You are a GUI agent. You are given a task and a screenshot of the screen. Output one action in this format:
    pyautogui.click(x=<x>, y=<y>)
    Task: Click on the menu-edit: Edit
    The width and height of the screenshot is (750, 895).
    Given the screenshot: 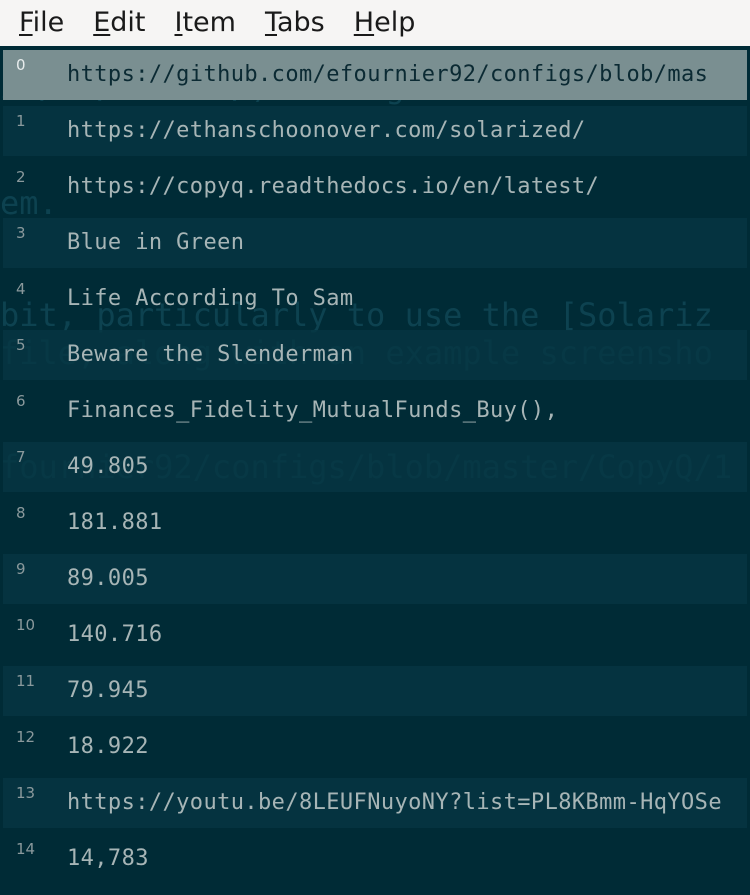 What is the action you would take?
    pyautogui.click(x=119, y=23)
    